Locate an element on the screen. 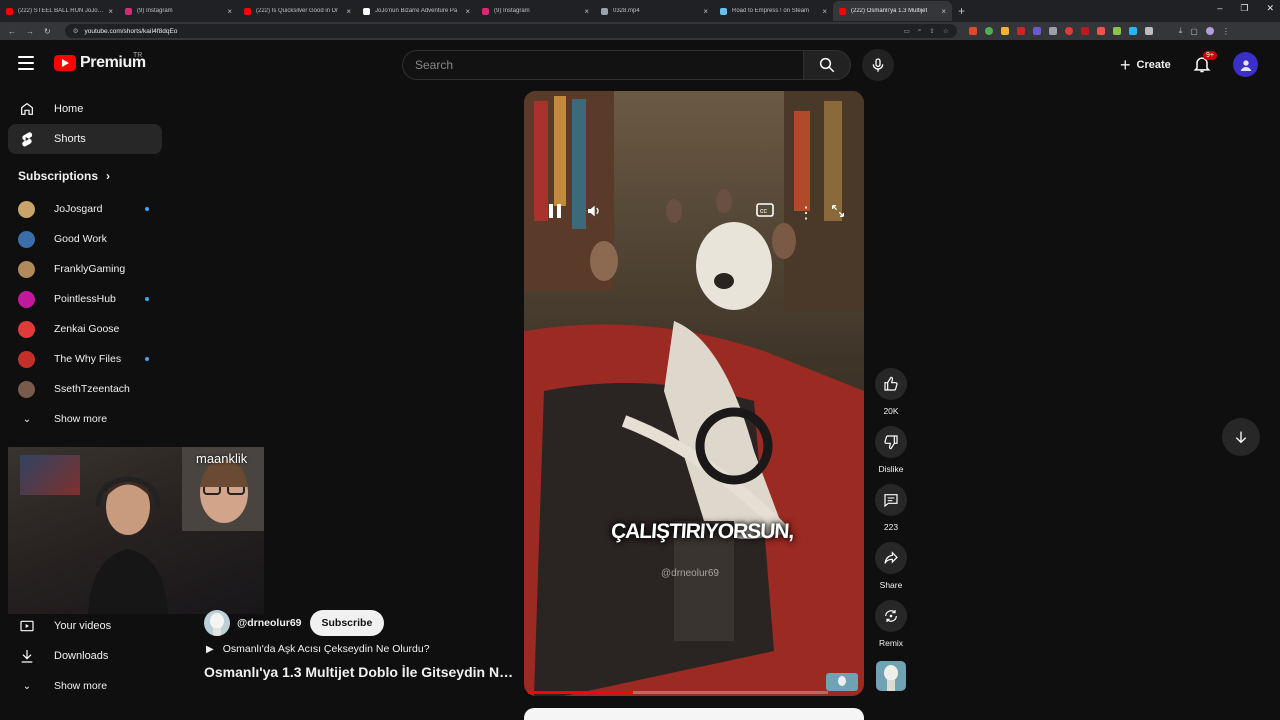 The height and width of the screenshot is (720, 1280). minimize-icon: – is located at coordinates (1219, 8).